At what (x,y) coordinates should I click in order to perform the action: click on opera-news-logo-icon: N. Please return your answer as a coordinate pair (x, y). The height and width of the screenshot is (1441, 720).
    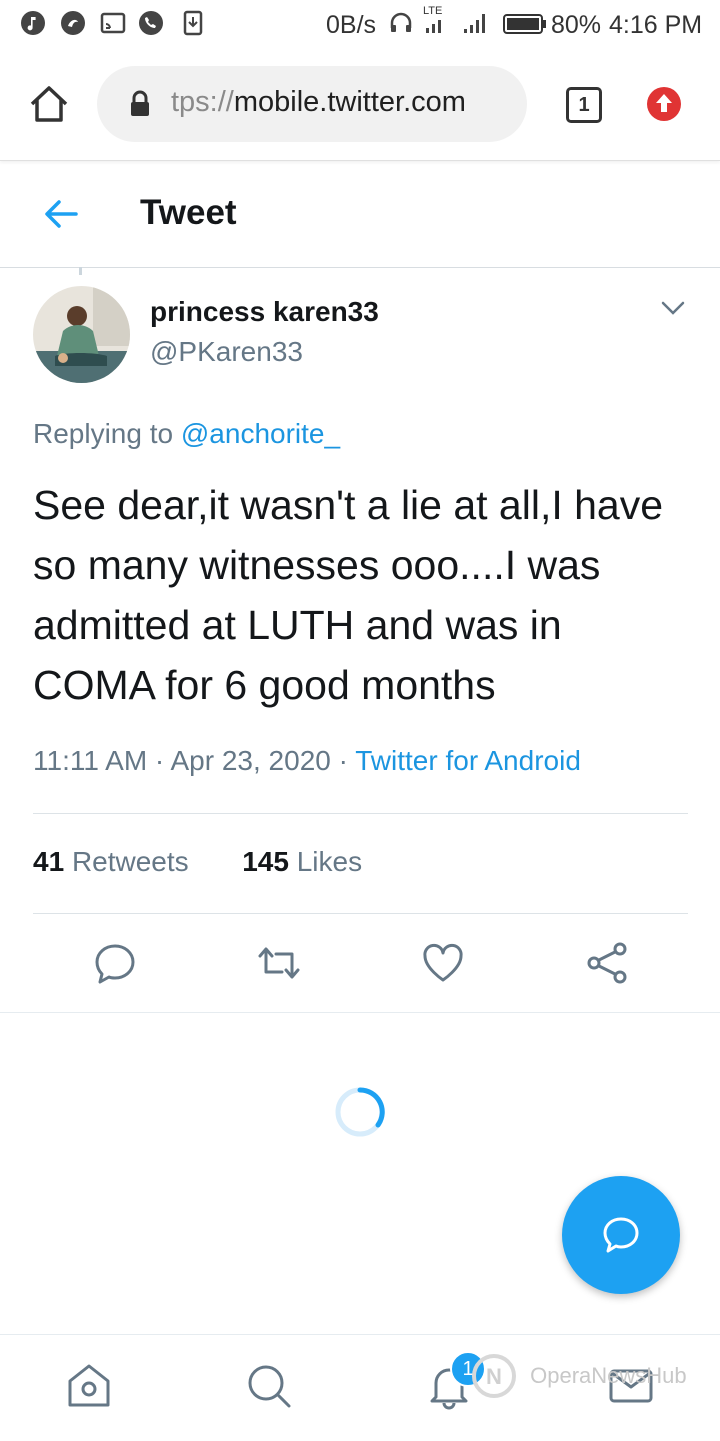
    Looking at the image, I should click on (494, 1376).